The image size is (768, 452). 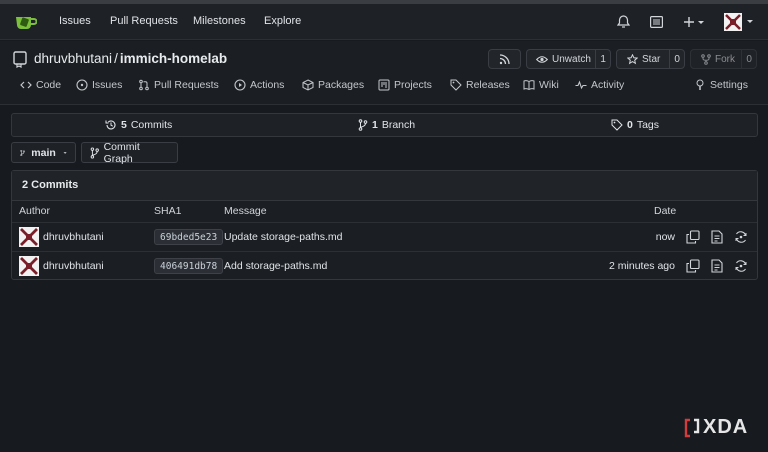 I want to click on commits-summary-link: 5 Commits, so click(x=138, y=125).